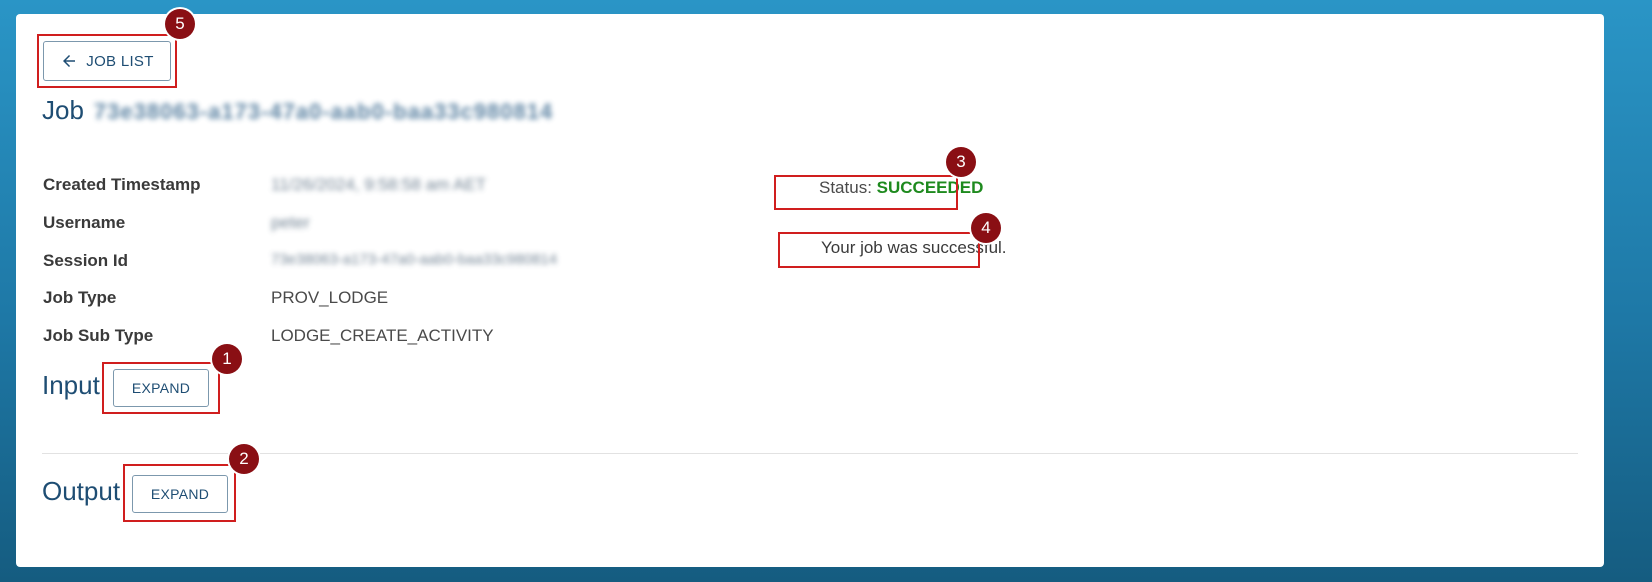 Image resolution: width=1652 pixels, height=582 pixels. What do you see at coordinates (69, 61) in the screenshot?
I see `arrow-left-icon` at bounding box center [69, 61].